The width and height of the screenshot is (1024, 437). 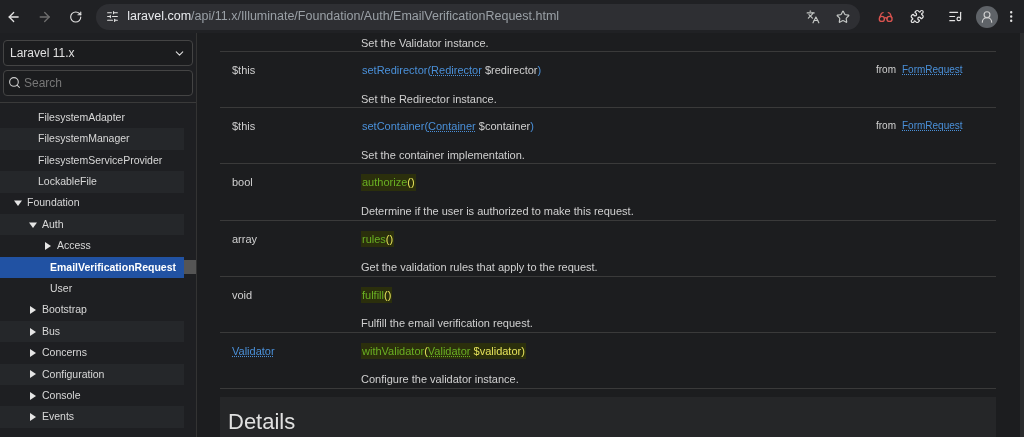 What do you see at coordinates (917, 16) in the screenshot?
I see `extensions-icon` at bounding box center [917, 16].